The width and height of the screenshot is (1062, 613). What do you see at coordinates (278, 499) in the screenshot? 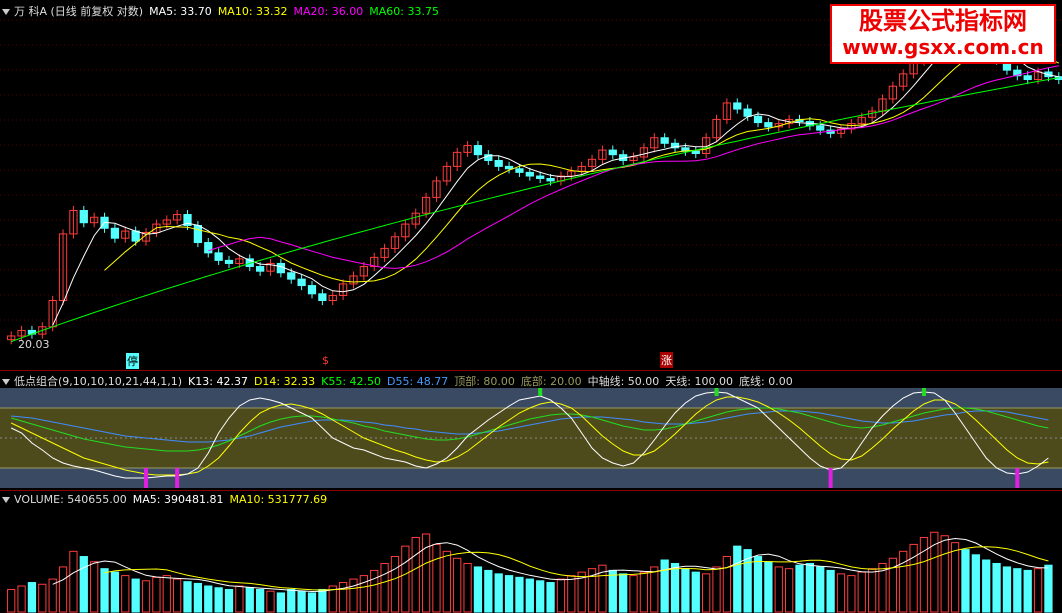
I see `vol-ma10-value: MA10: 531777.69` at bounding box center [278, 499].